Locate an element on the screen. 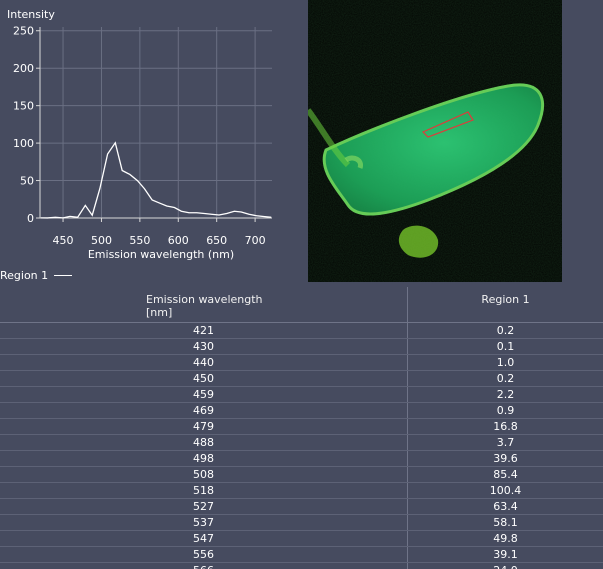  y-tick-label: 200 is located at coordinates (23, 68).